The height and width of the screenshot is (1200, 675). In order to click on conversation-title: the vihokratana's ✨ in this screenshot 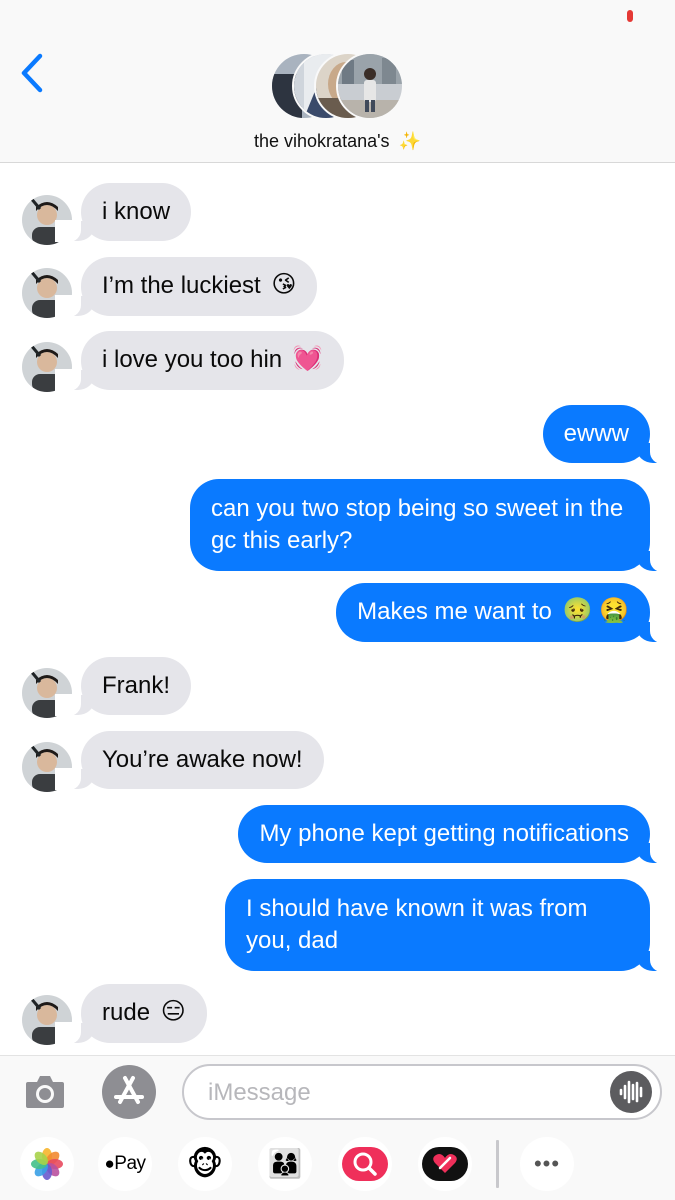, I will do `click(337, 141)`.